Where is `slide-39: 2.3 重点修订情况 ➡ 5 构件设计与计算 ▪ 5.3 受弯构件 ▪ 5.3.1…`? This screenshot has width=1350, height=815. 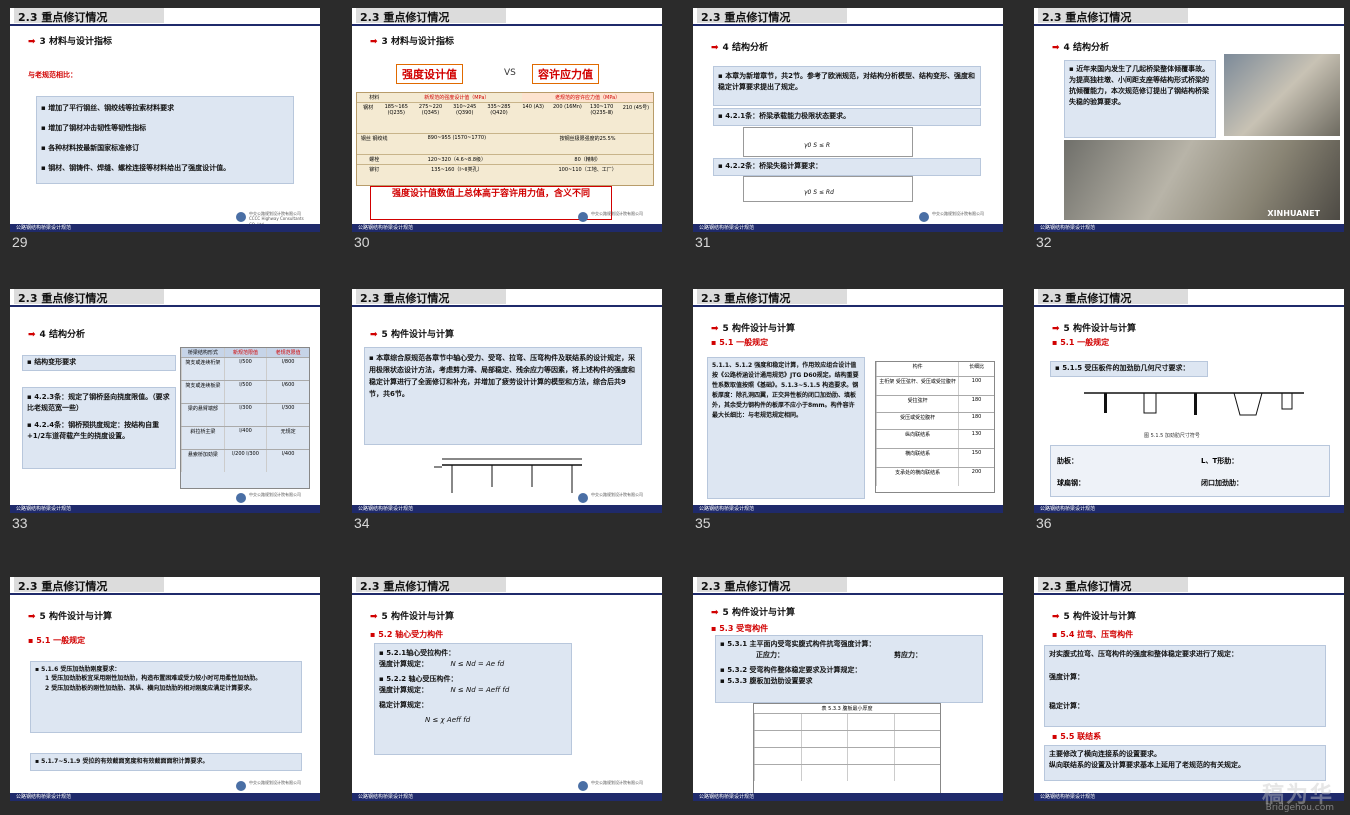
slide-39: 2.3 重点修订情况 ➡ 5 构件设计与计算 ▪ 5.3 受弯构件 ▪ 5.3.1… is located at coordinates (848, 689).